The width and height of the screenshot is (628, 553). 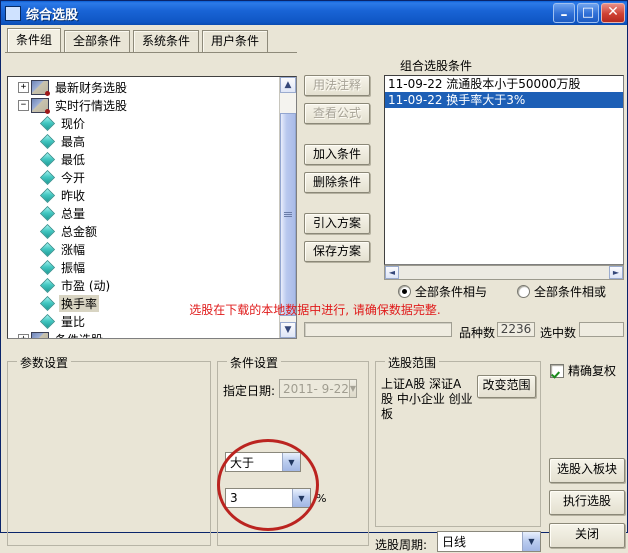 I want to click on minimize-icon: –, so click(x=564, y=15).